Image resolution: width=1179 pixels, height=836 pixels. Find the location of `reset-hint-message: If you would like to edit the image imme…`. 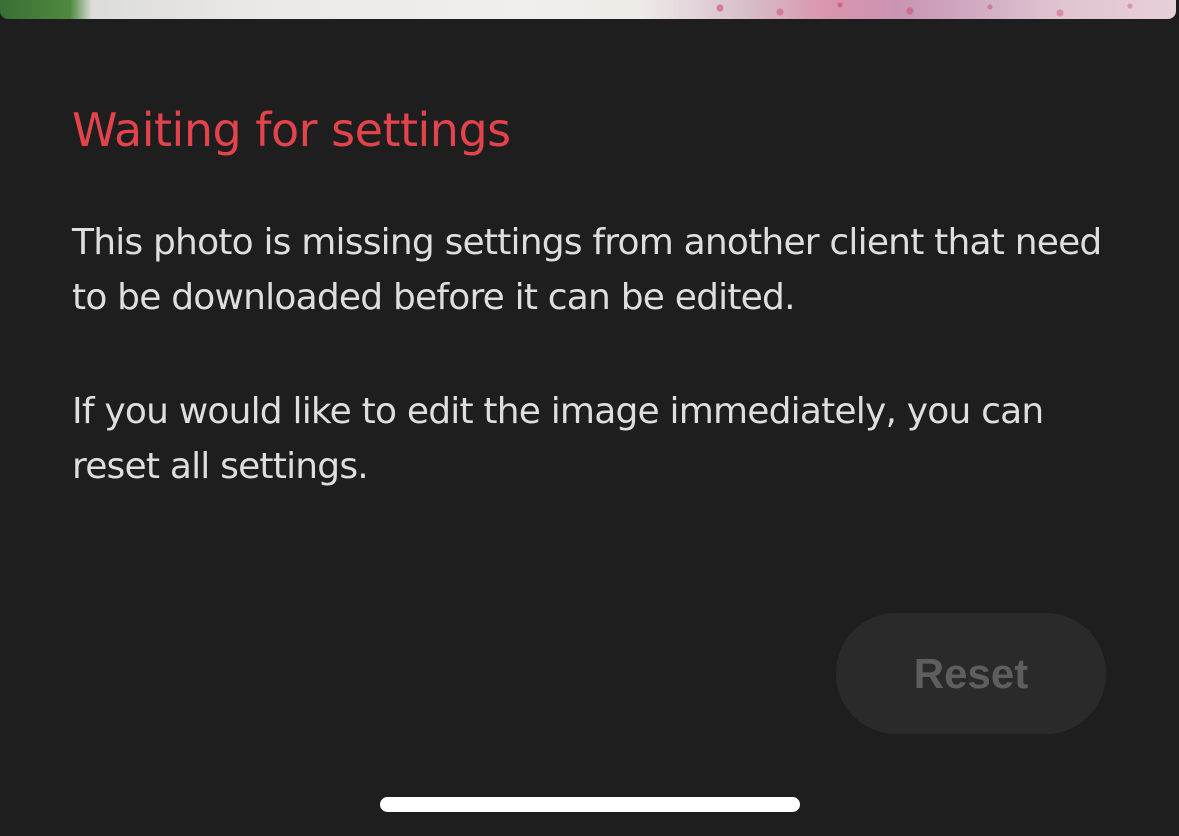

reset-hint-message: If you would like to edit the image imme… is located at coordinates (558, 439).